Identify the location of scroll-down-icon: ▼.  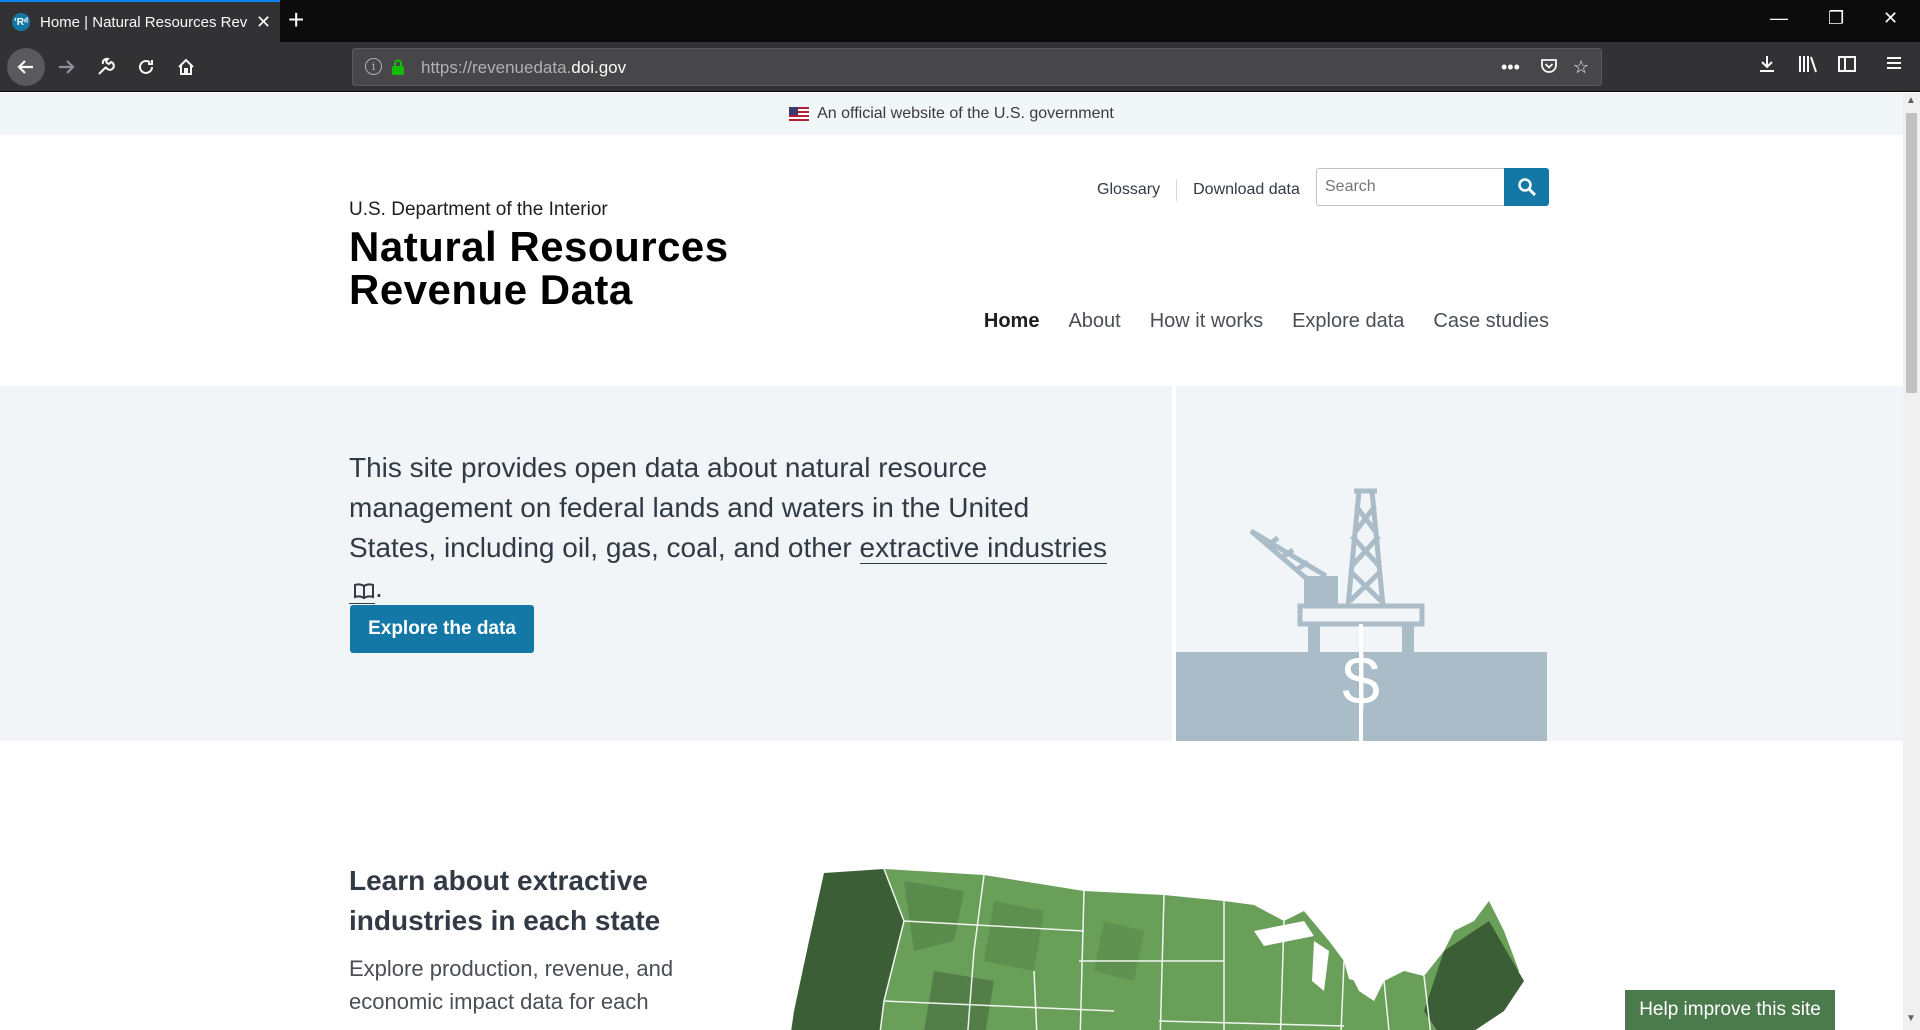
(1911, 1018).